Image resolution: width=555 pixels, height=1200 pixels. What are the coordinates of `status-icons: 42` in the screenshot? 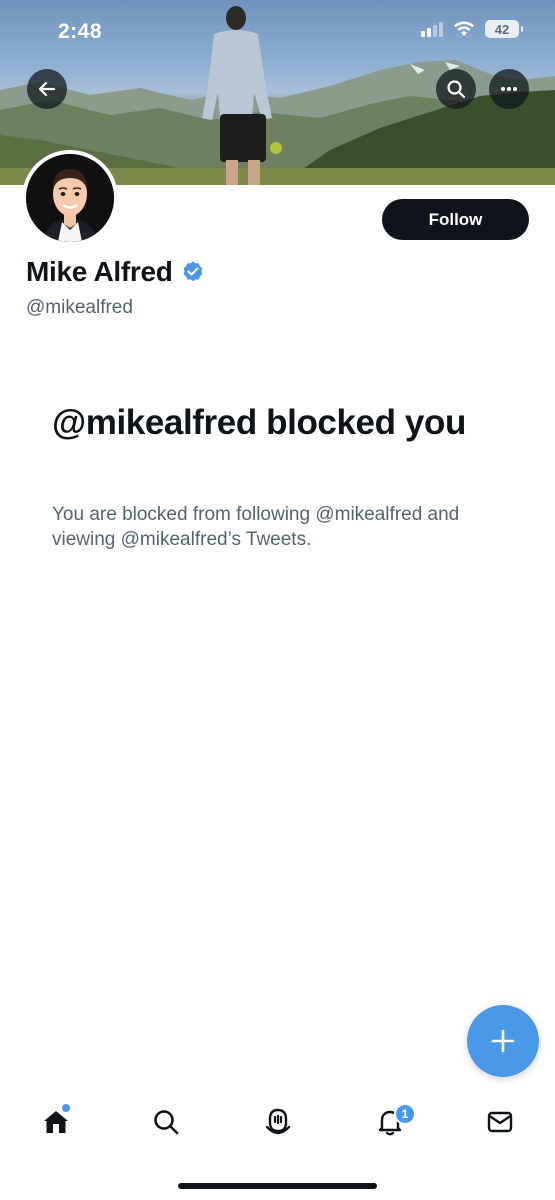 It's located at (472, 29).